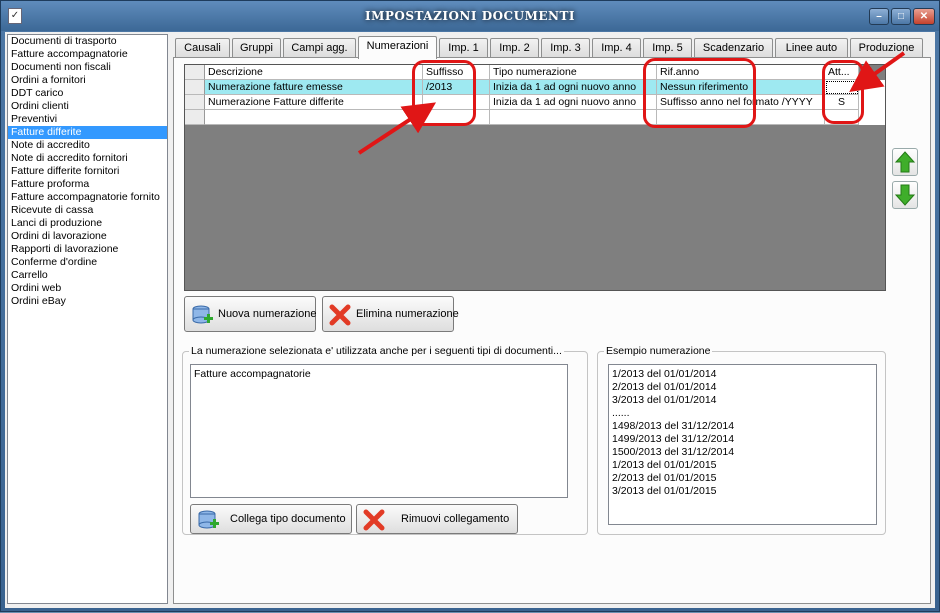 The height and width of the screenshot is (613, 940). I want to click on tab-numerazioni: Numerazioni, so click(397, 47).